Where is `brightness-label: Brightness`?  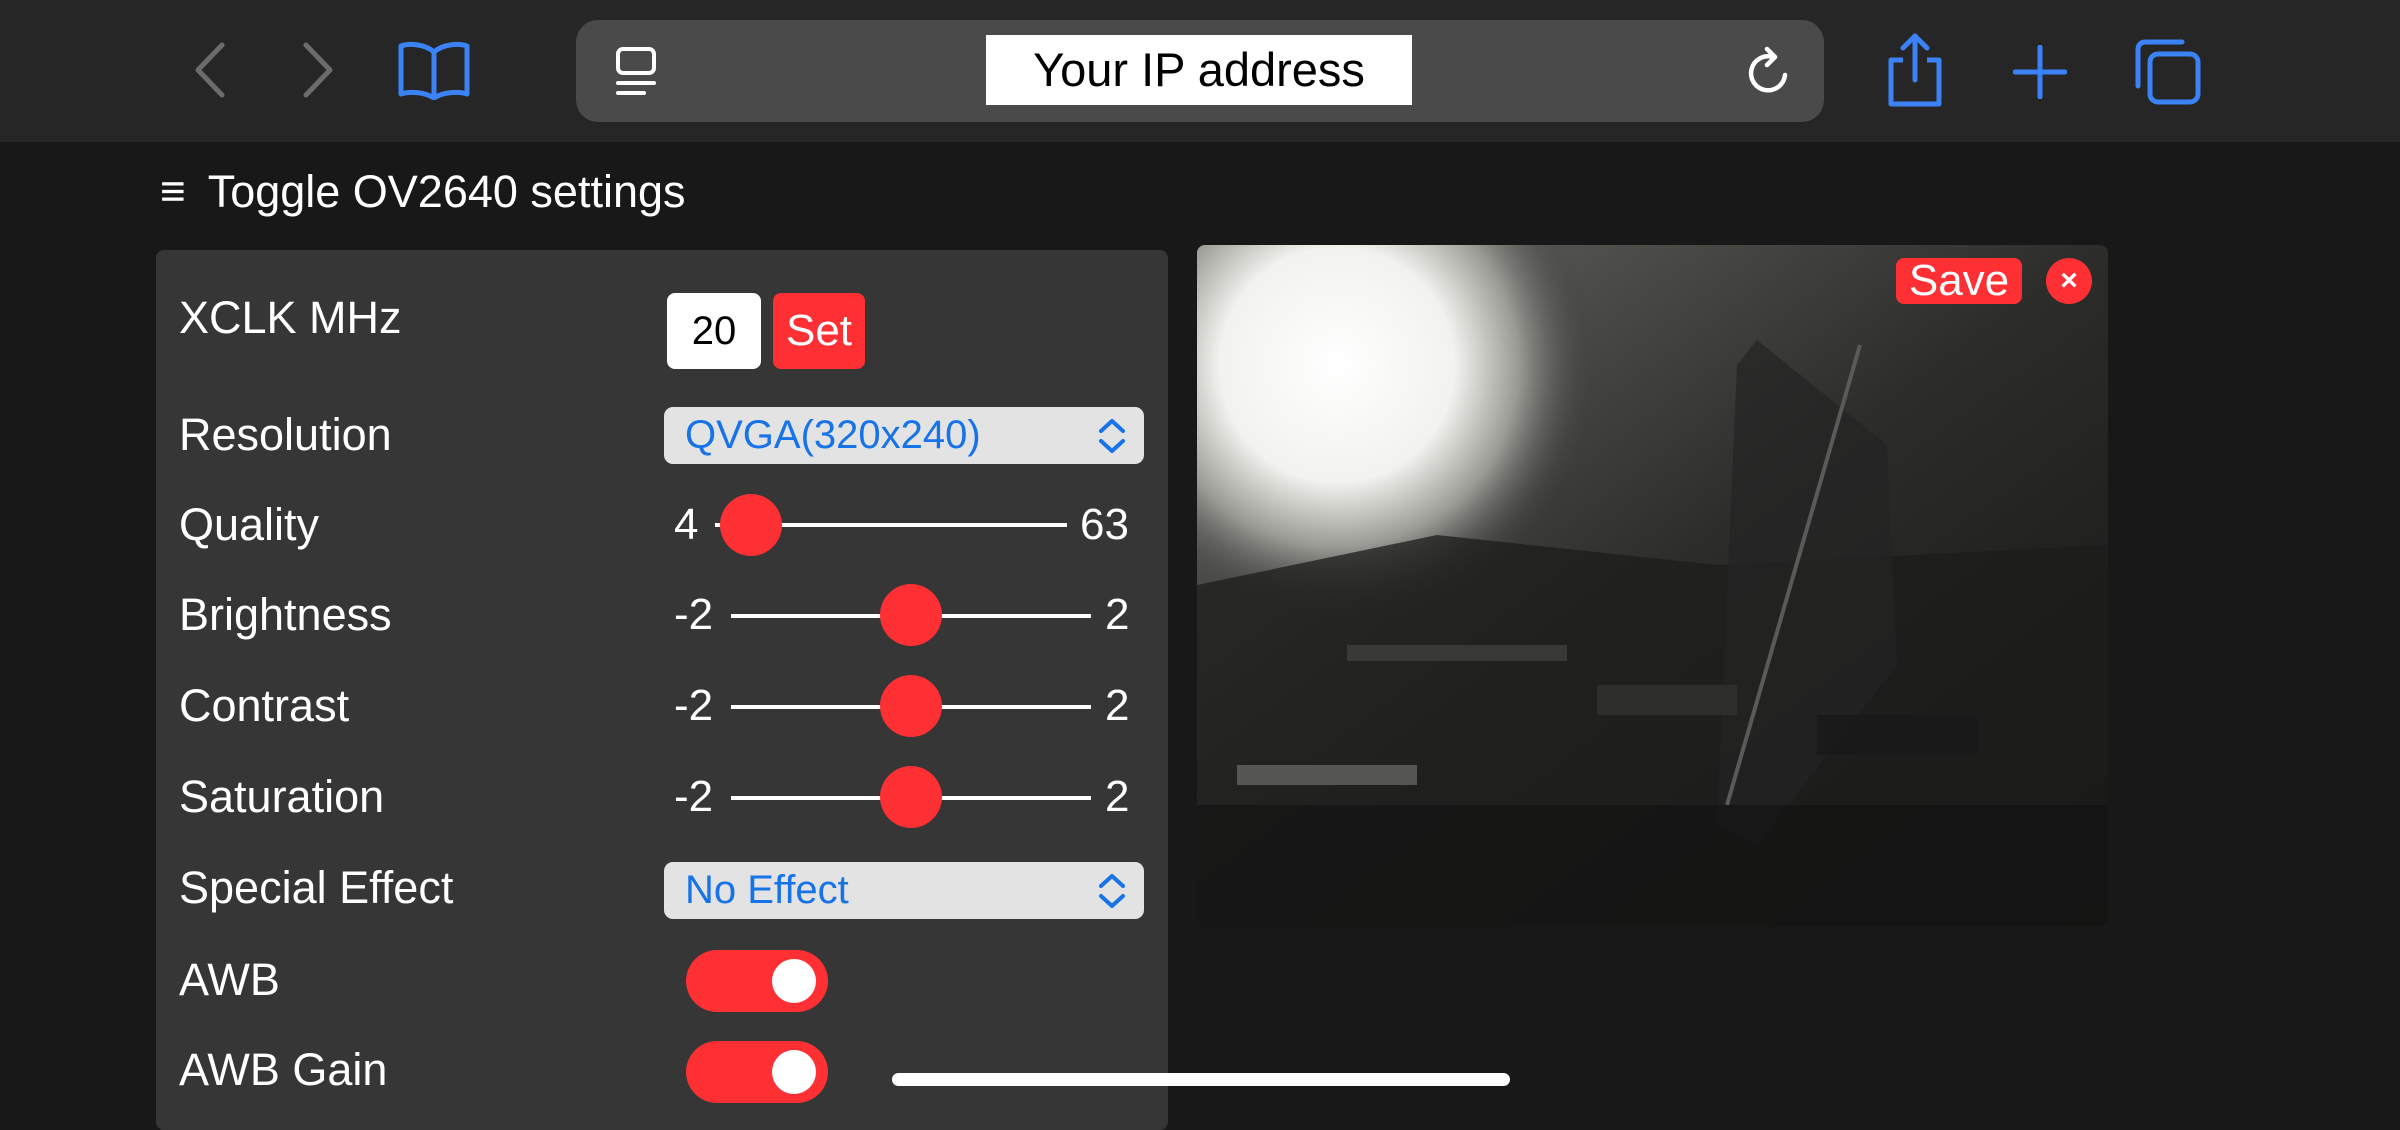
brightness-label: Brightness is located at coordinates (285, 614).